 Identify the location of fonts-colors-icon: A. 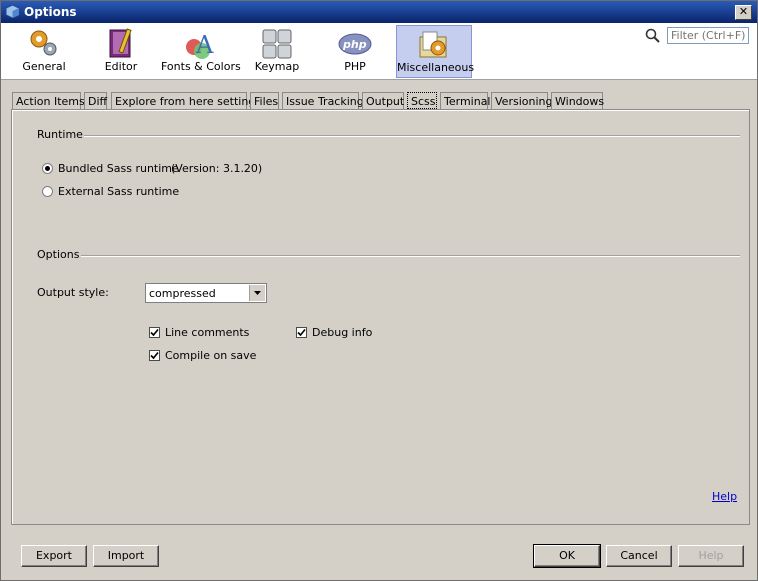
(200, 45).